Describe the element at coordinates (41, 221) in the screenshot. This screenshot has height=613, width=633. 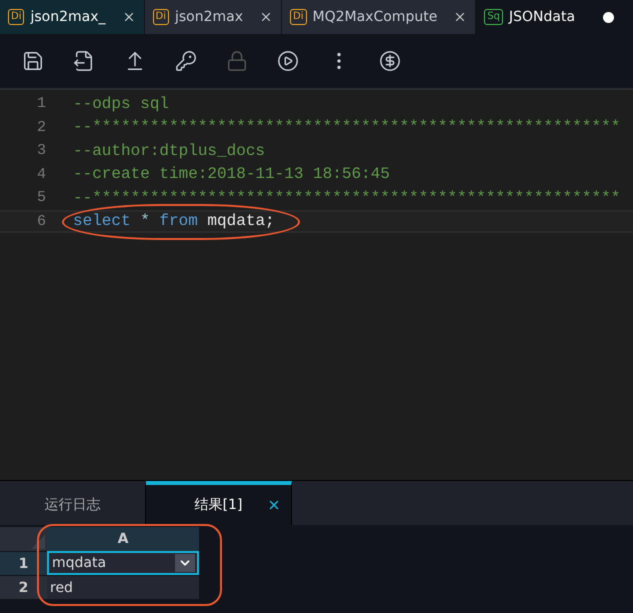
I see `line-number: 6` at that location.